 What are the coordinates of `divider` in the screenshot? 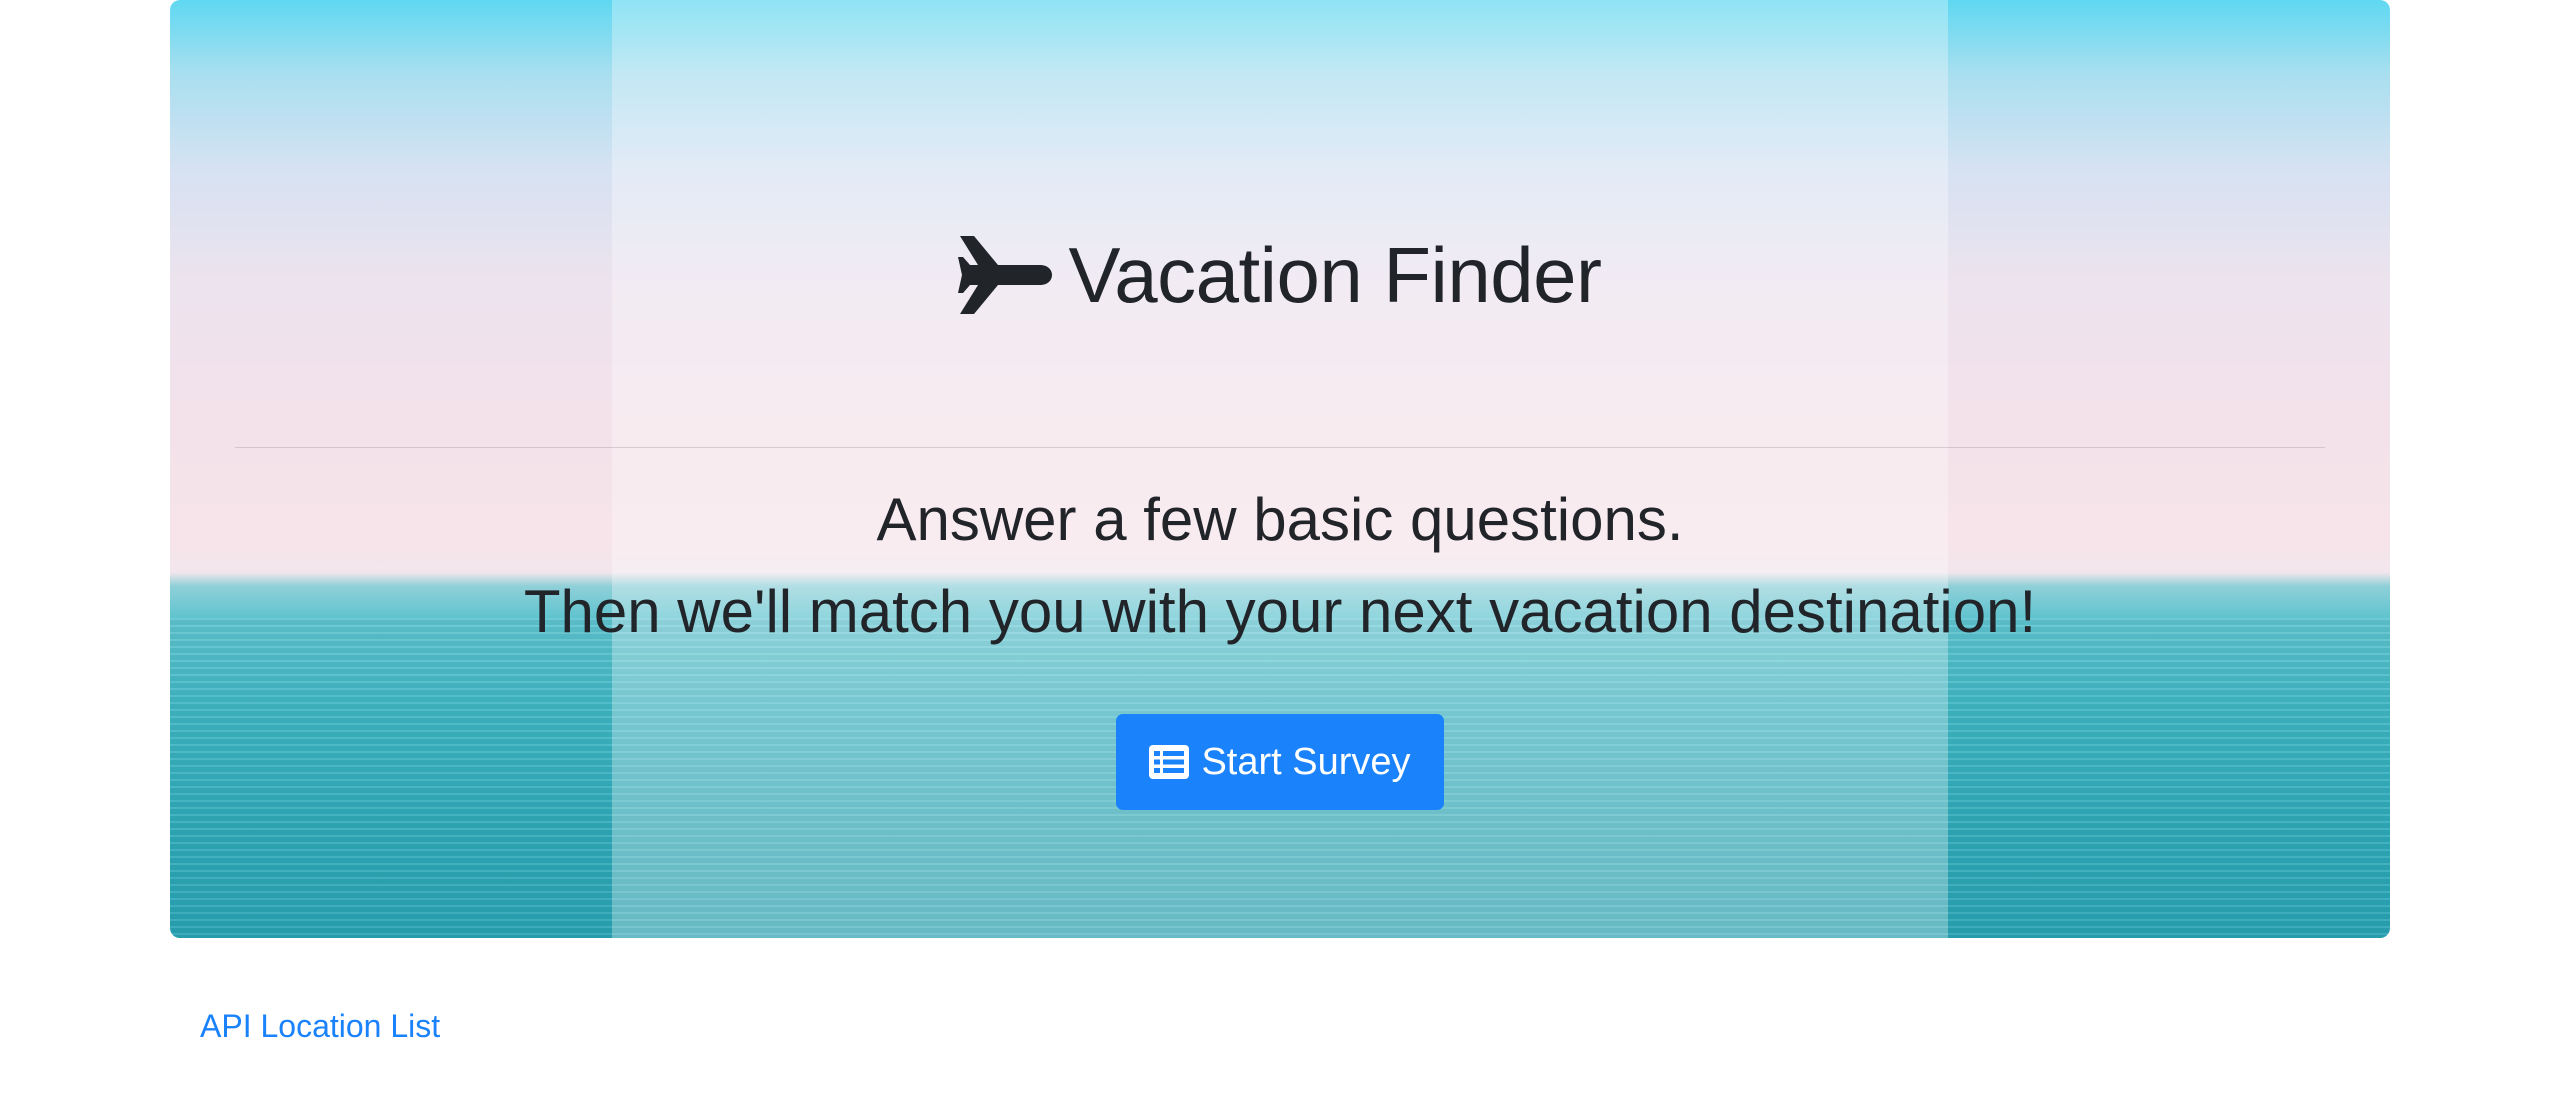 It's located at (1280, 447).